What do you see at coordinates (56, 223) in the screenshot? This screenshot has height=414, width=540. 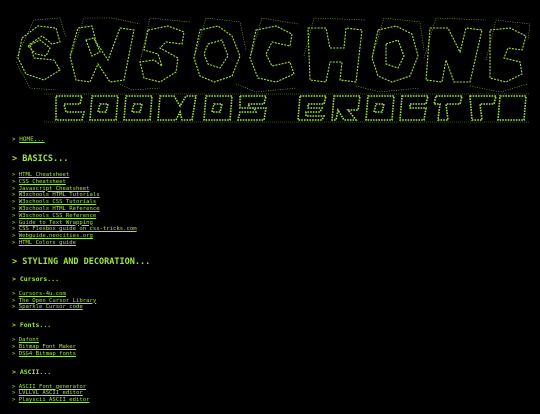 I see `link-guide-text-wrapping: Guide to Text Wrapping` at bounding box center [56, 223].